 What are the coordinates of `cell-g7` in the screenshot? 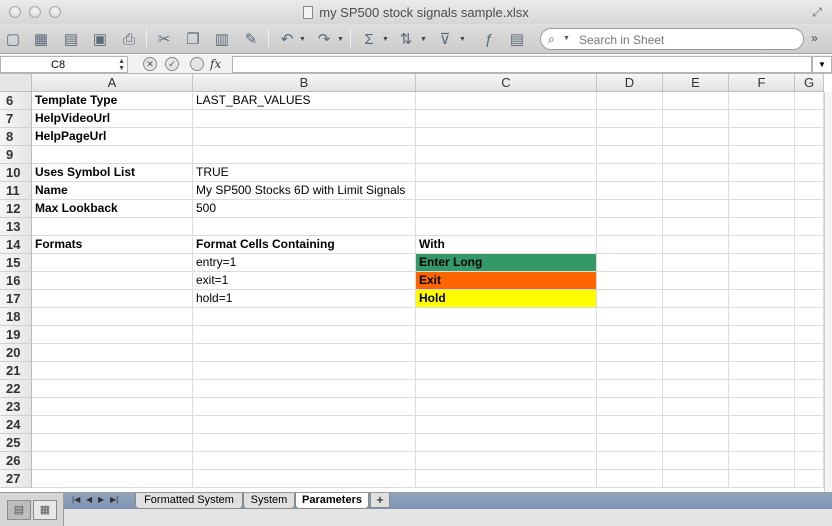 It's located at (809, 119).